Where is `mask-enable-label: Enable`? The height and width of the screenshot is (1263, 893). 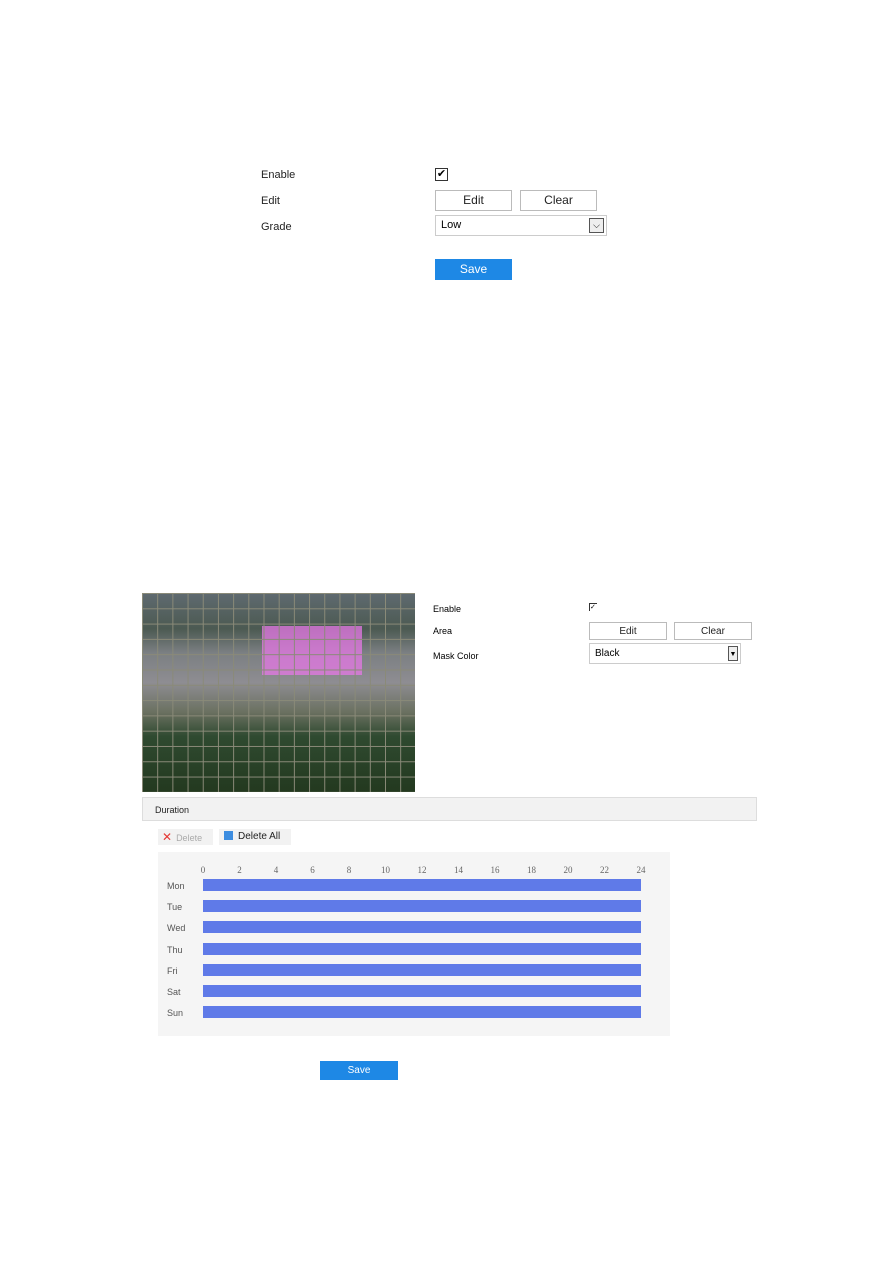
mask-enable-label: Enable is located at coordinates (447, 609).